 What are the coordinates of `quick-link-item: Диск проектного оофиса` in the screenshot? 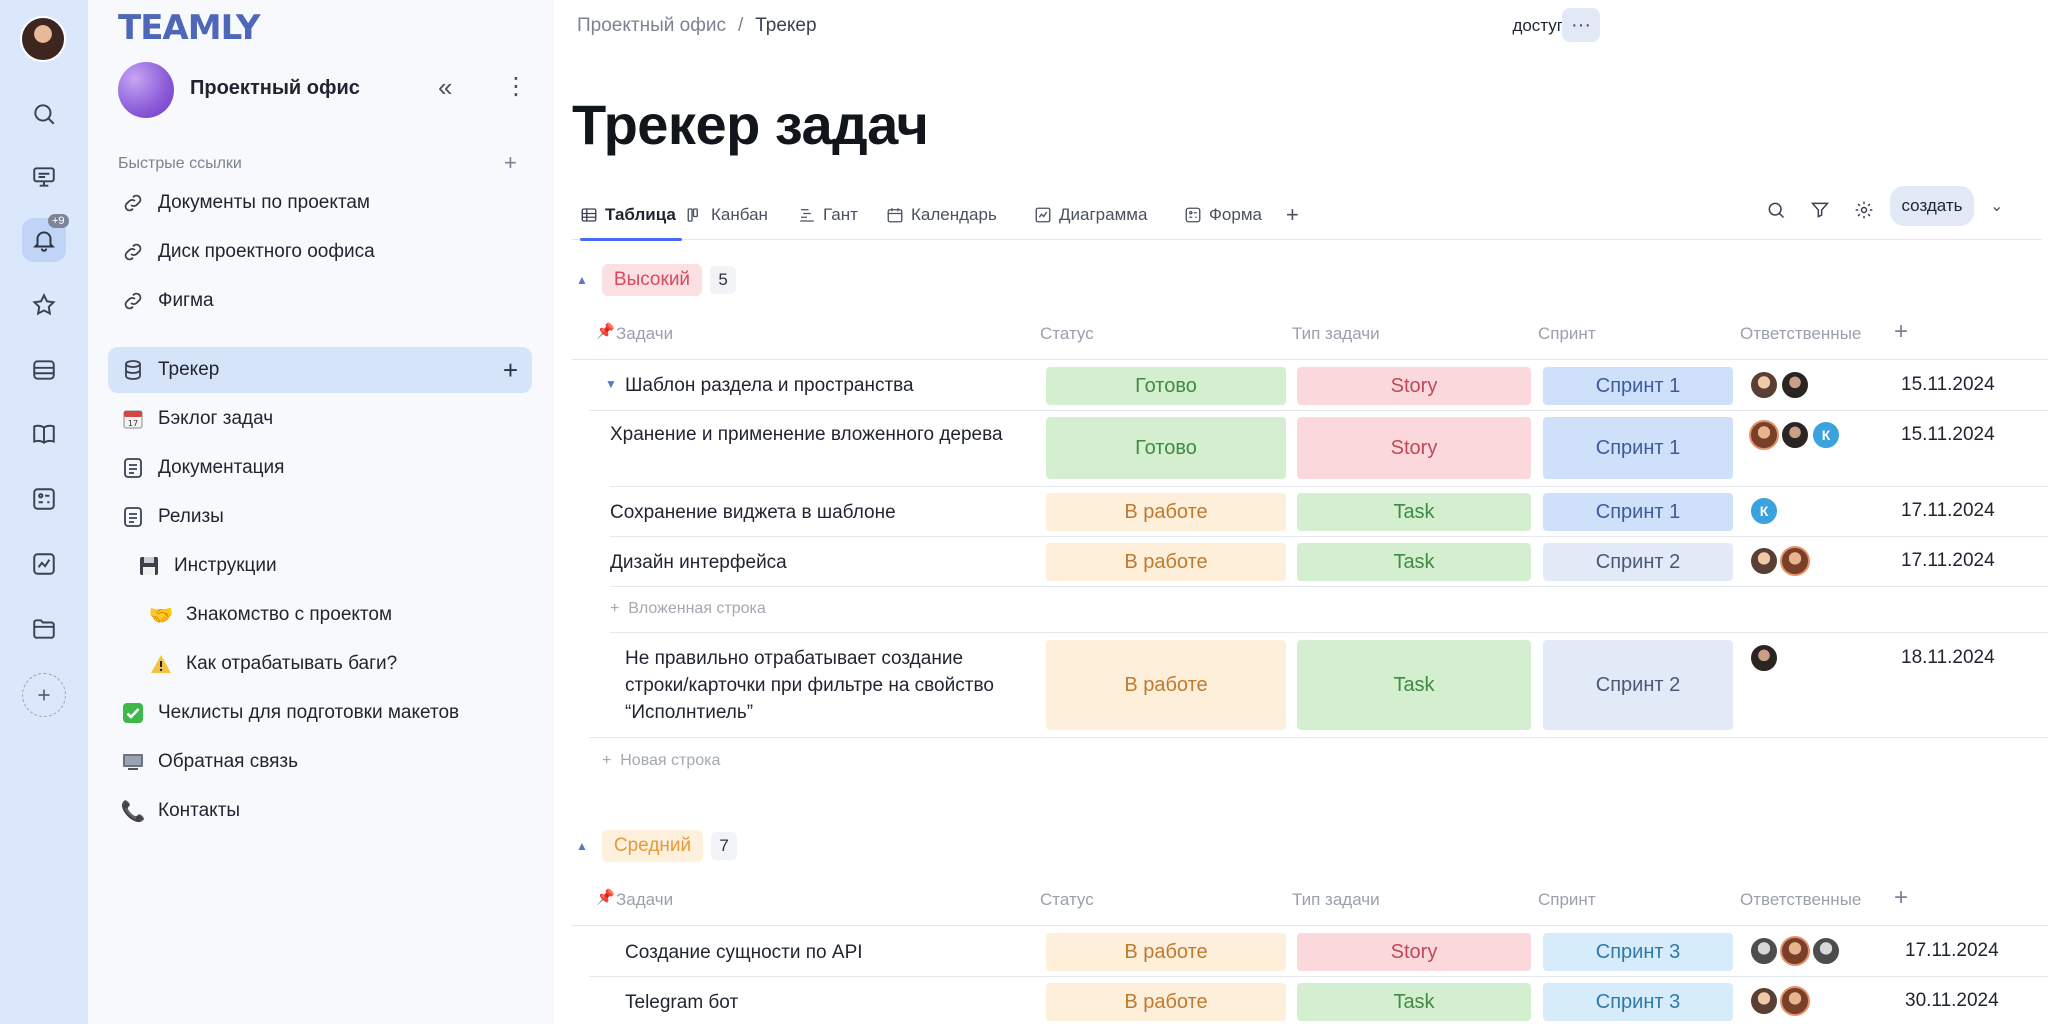 It's located at (320, 252).